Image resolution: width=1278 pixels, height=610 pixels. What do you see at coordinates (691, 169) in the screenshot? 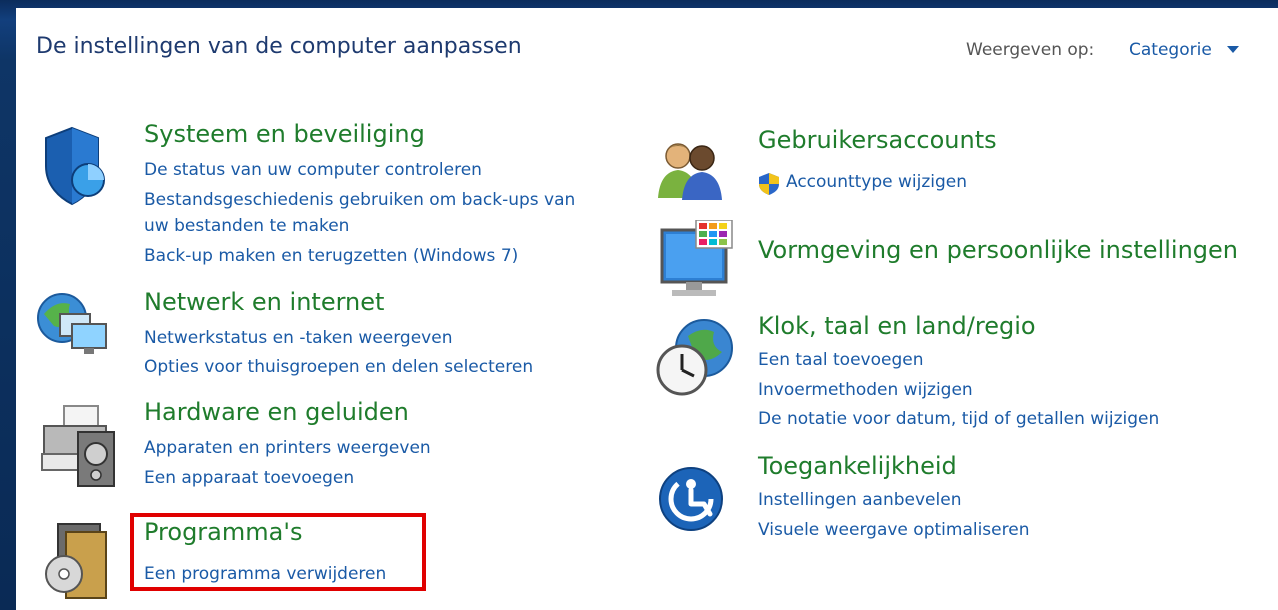
I see `users-icon` at bounding box center [691, 169].